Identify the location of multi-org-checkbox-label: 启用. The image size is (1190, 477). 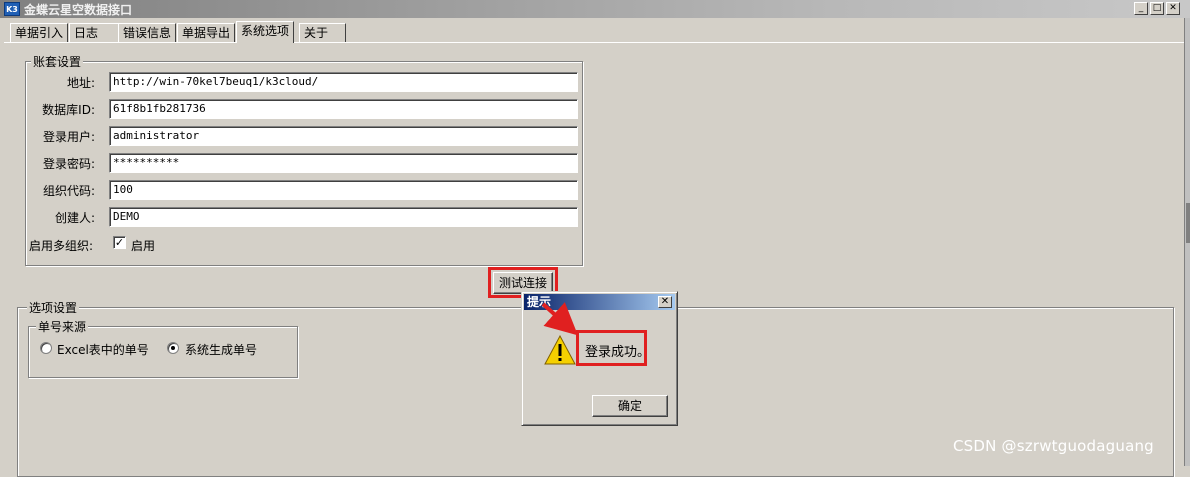
(143, 246).